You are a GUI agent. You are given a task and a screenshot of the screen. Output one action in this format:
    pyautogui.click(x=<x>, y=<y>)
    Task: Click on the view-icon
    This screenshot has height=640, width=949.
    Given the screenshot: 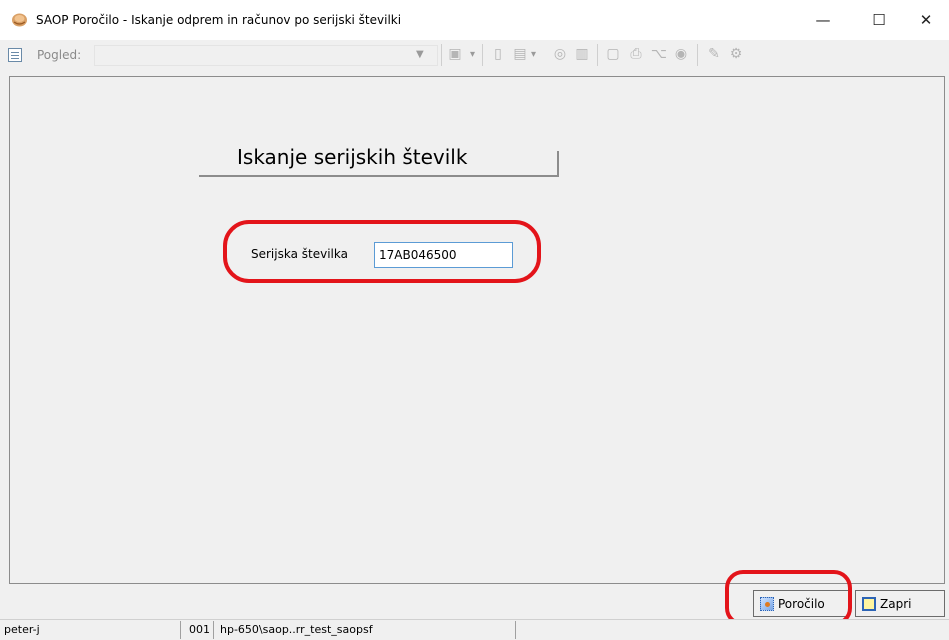 What is the action you would take?
    pyautogui.click(x=15, y=55)
    